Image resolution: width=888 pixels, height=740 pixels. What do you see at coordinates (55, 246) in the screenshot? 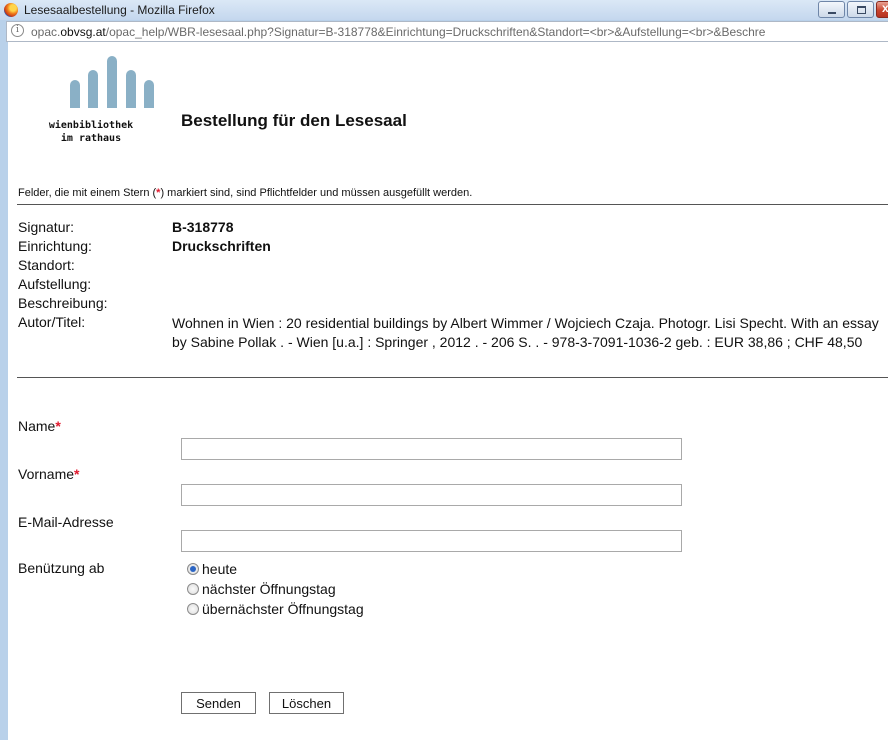
I see `einrichtung-label: Einrichtung:` at bounding box center [55, 246].